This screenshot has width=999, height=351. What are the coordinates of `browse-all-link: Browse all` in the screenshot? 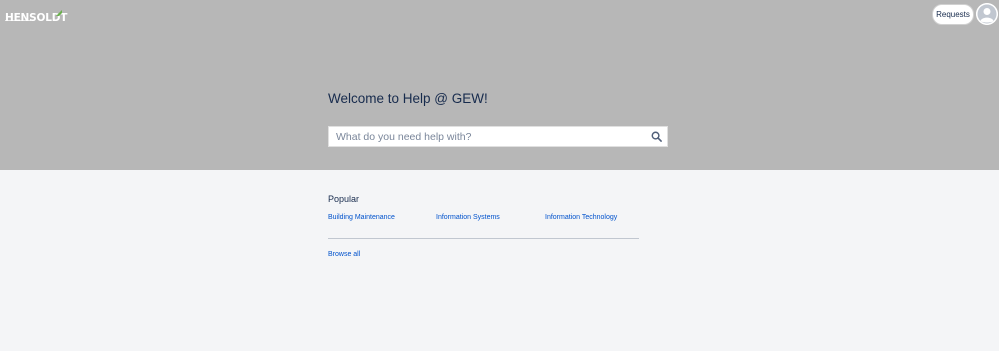 It's located at (344, 254).